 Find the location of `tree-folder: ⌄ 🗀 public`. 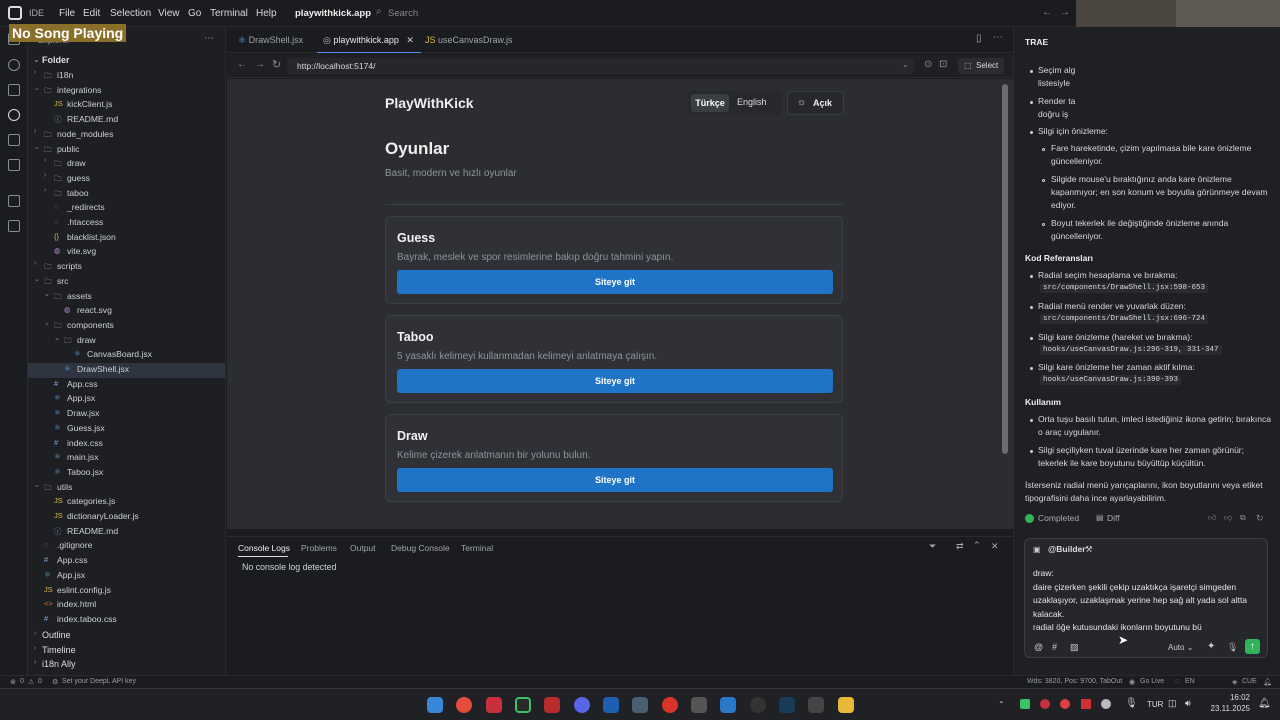

tree-folder: ⌄ 🗀 public is located at coordinates (126, 150).